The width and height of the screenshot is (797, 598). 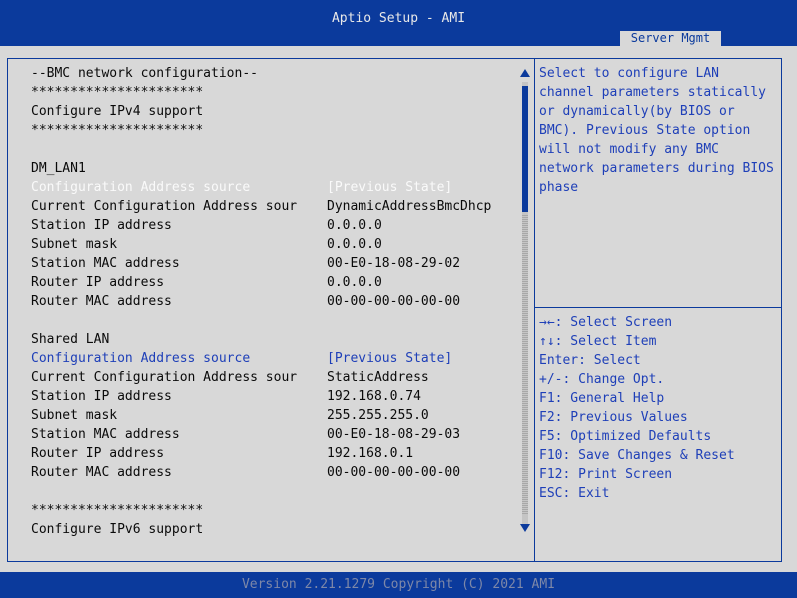 What do you see at coordinates (276, 225) in the screenshot?
I see `setting-row: Station IP address 0.0.0.0` at bounding box center [276, 225].